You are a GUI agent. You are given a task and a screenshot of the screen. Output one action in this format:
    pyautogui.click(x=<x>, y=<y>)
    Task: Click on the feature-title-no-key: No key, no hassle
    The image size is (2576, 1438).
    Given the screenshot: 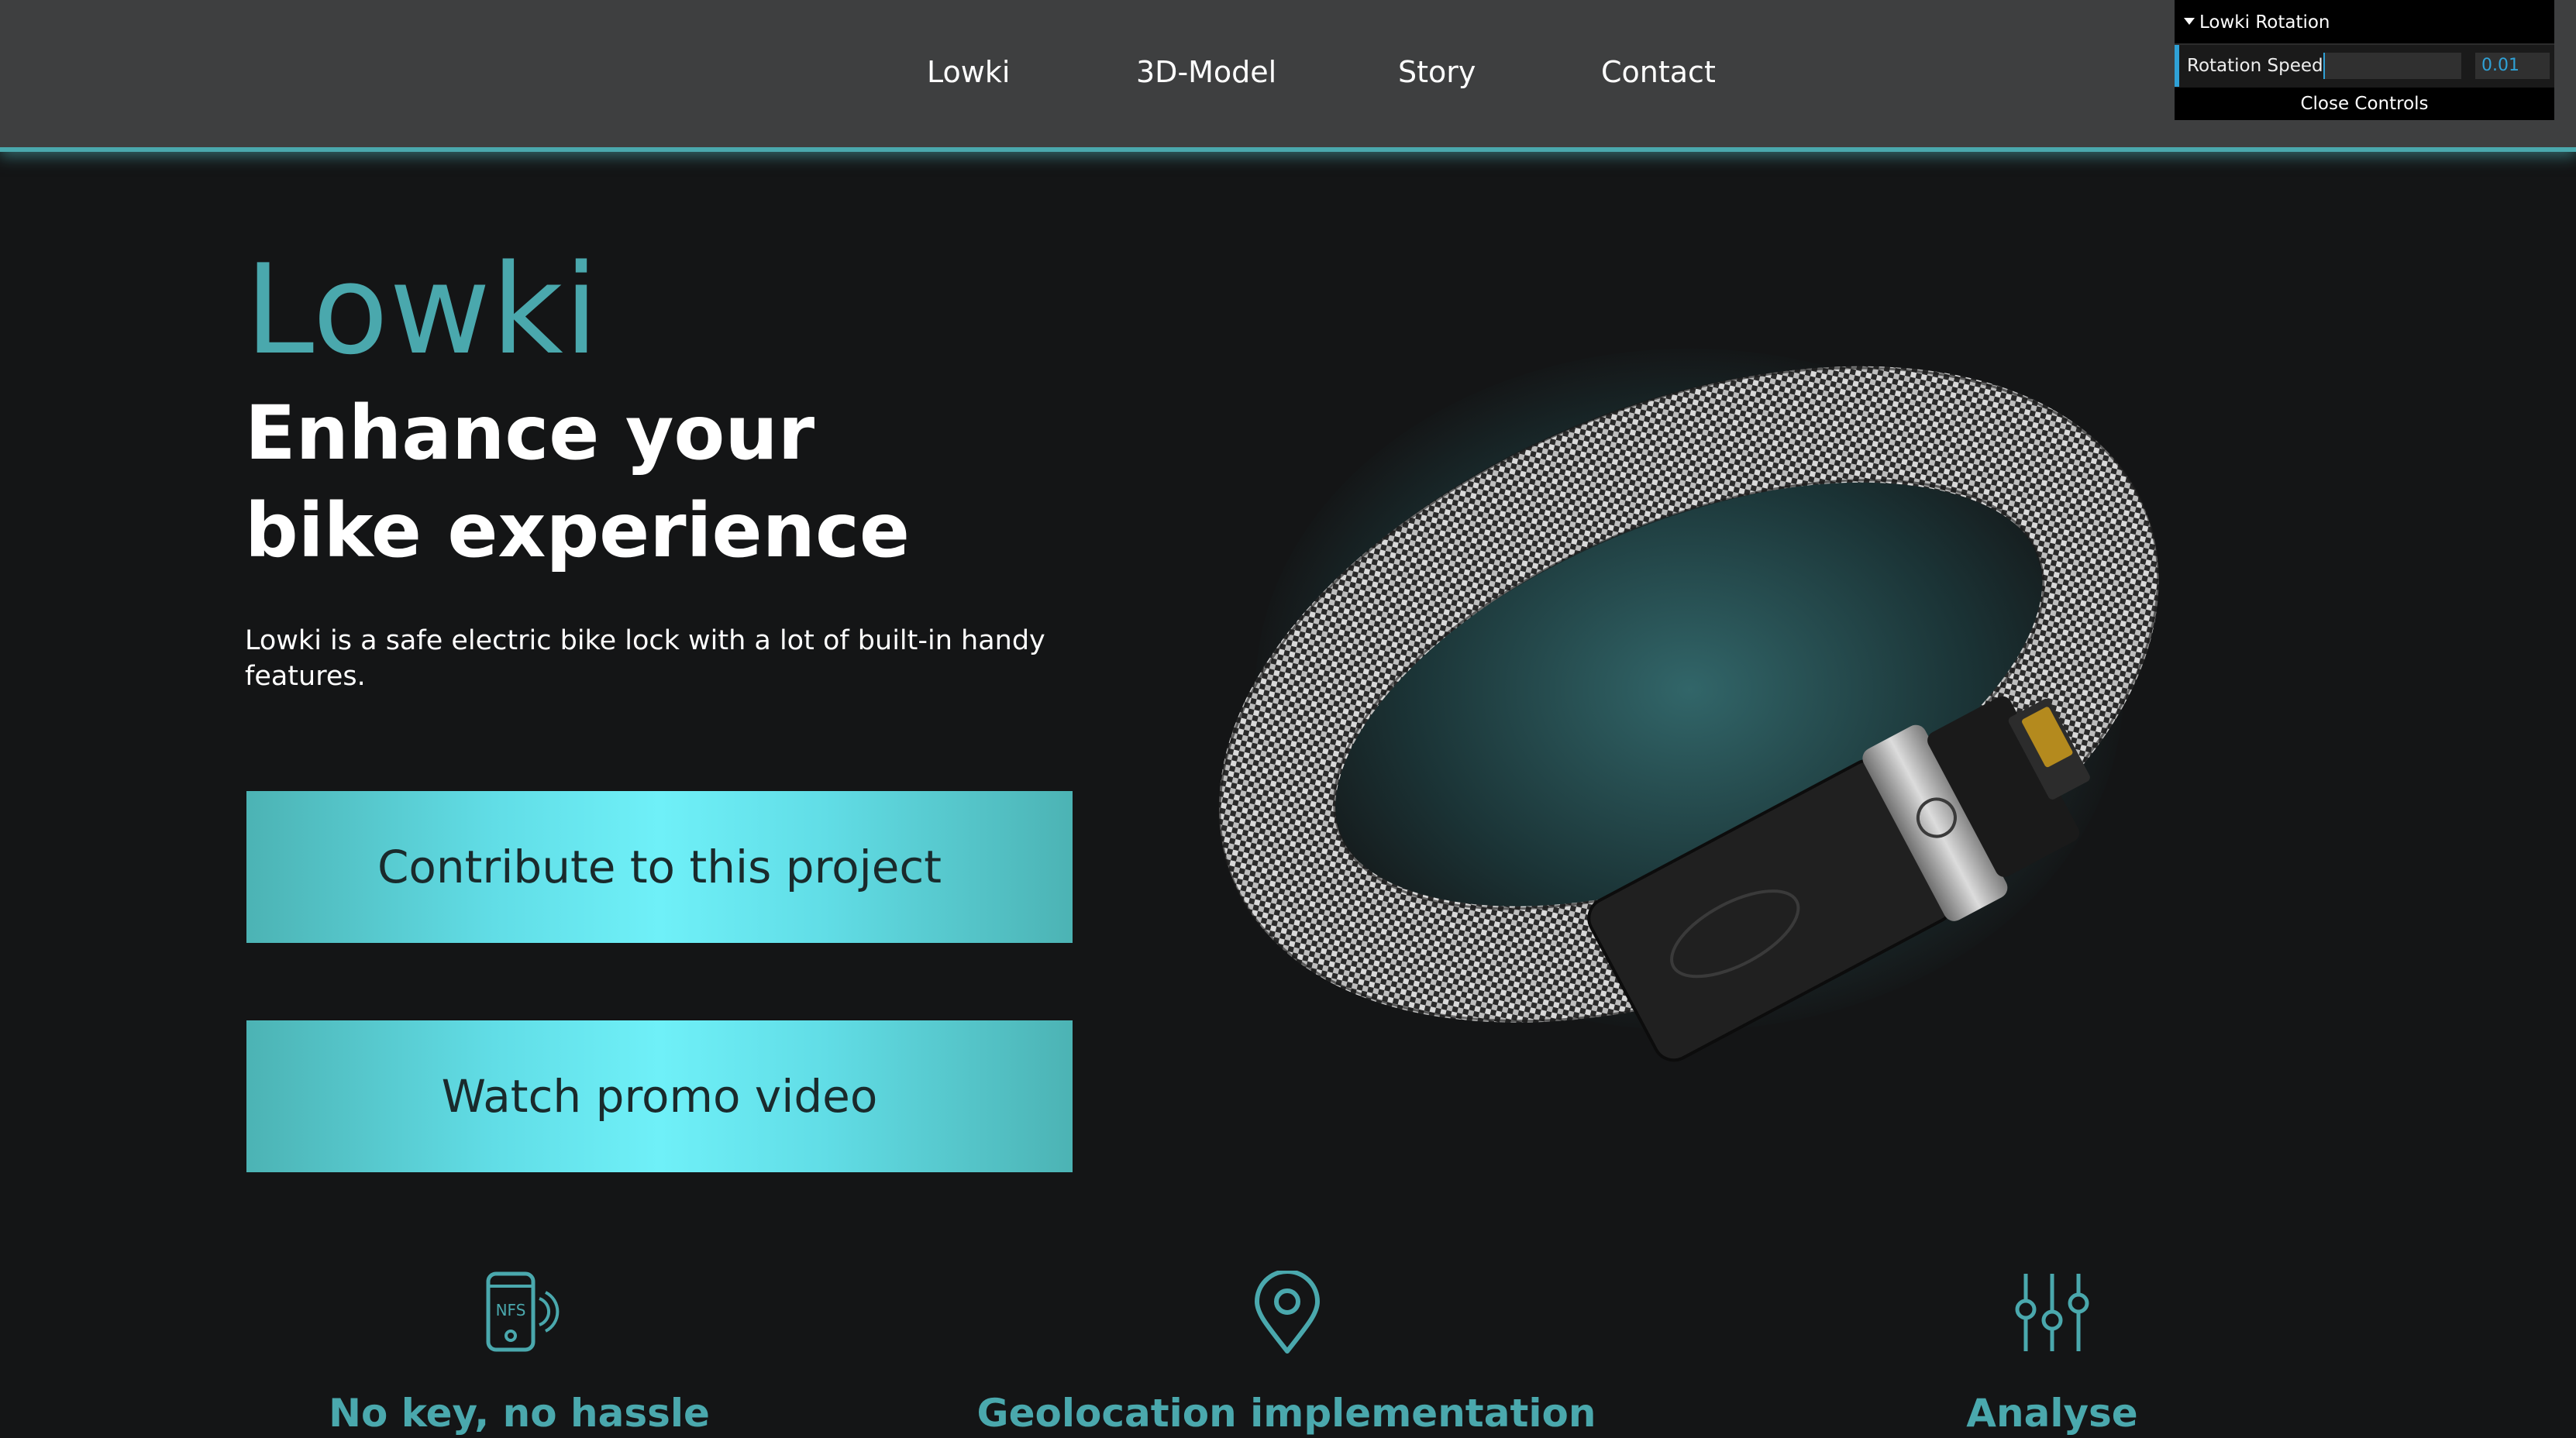 What is the action you would take?
    pyautogui.click(x=519, y=1413)
    